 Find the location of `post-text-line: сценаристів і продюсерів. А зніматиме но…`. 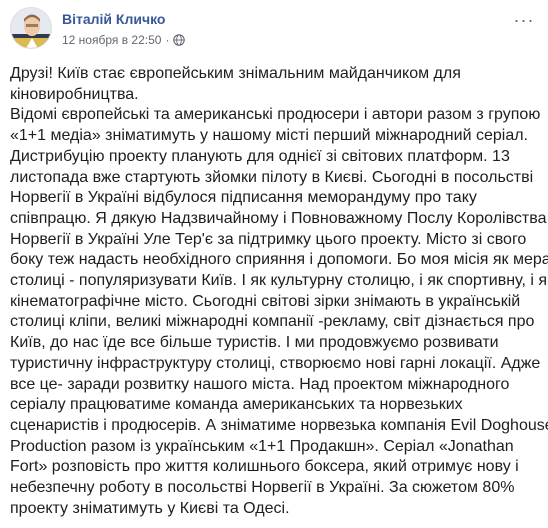

post-text-line: сценаристів і продюсерів. А зніматиме но… is located at coordinates (279, 425).